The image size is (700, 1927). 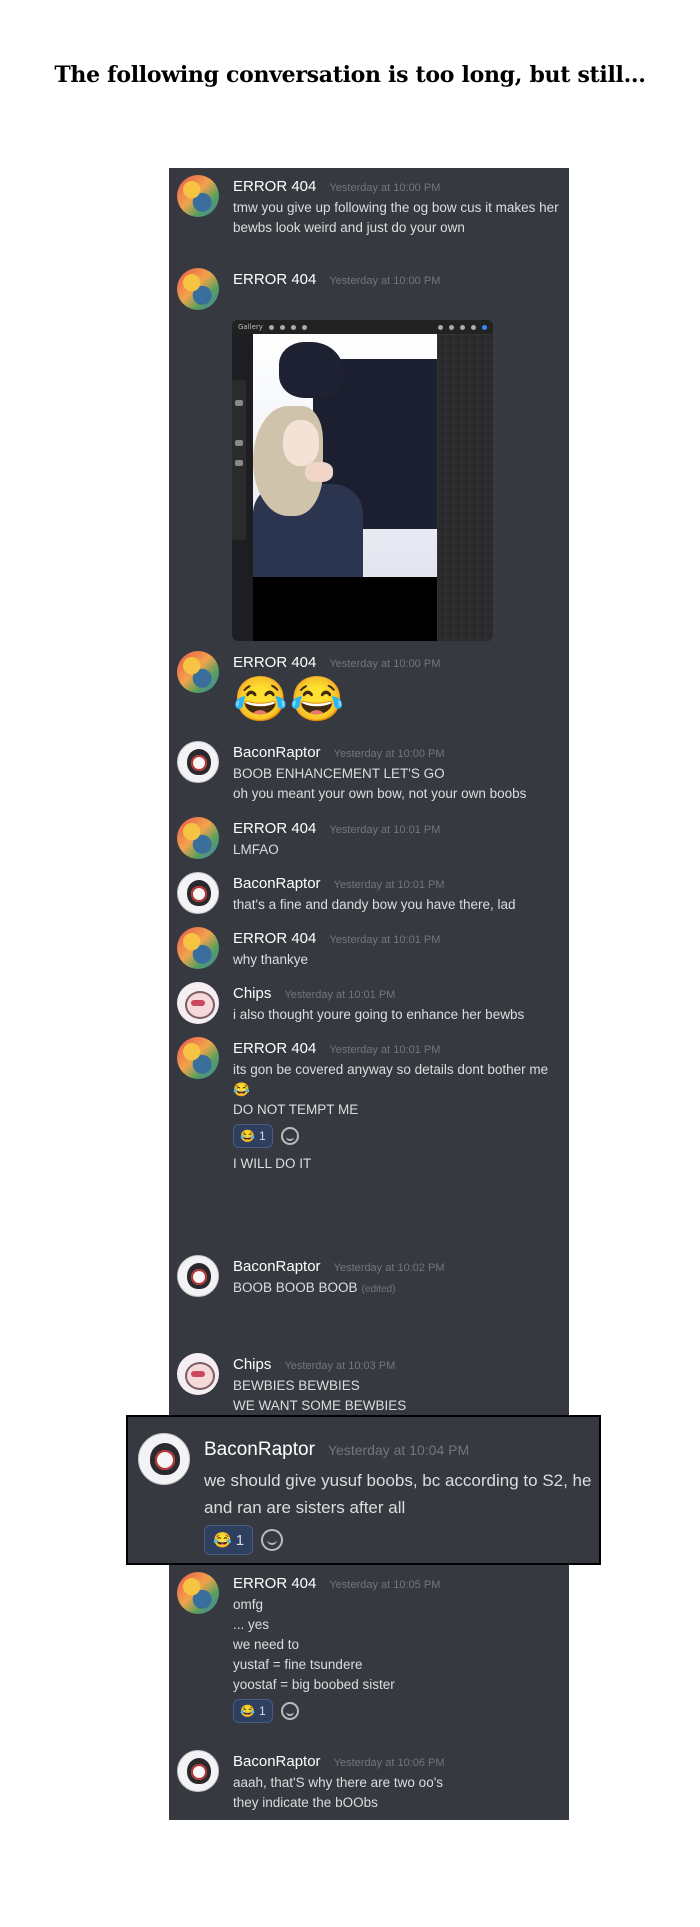 What do you see at coordinates (239, 460) in the screenshot?
I see `brush-size-slider` at bounding box center [239, 460].